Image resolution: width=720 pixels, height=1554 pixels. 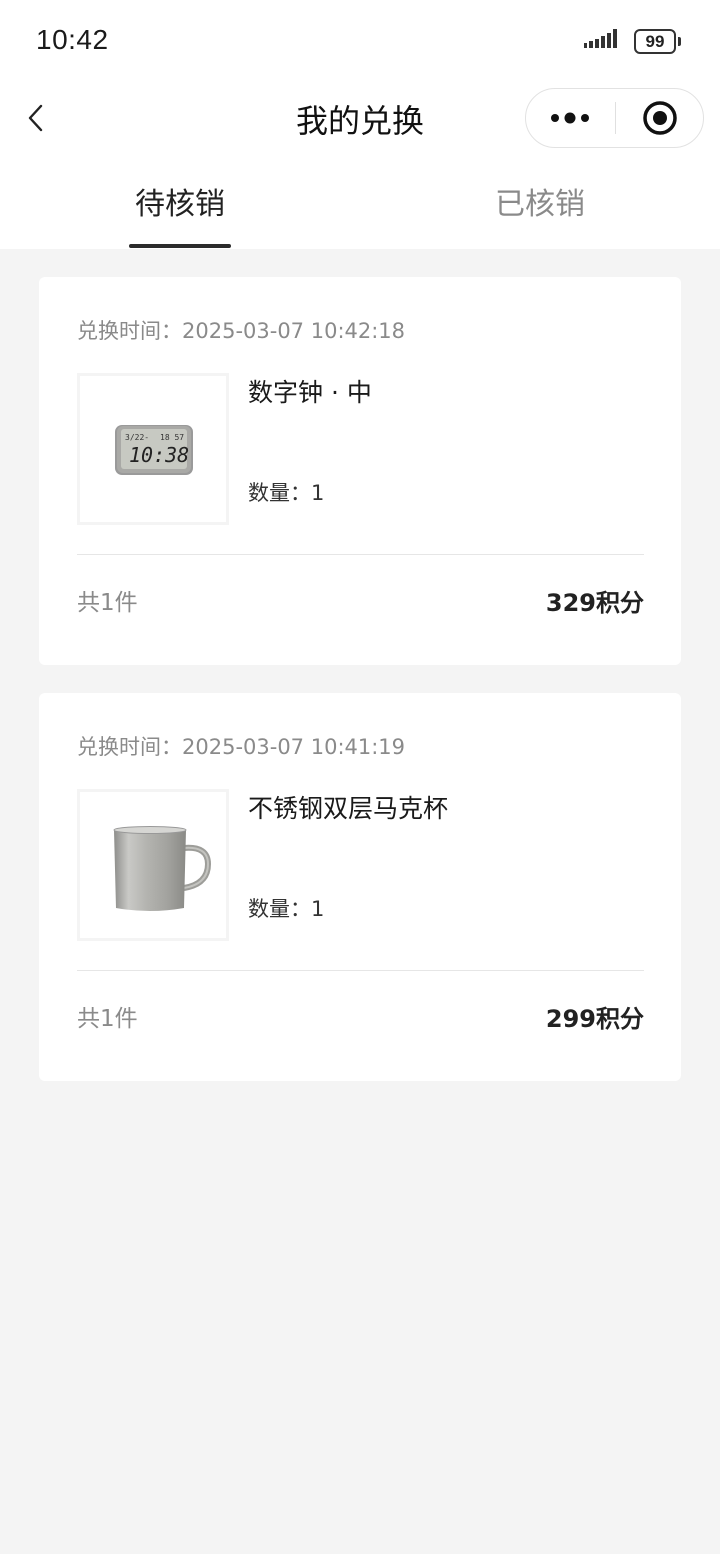 I want to click on exchange-time-row: 兑换时间：2025-03-07 10:42:18, so click(x=241, y=330).